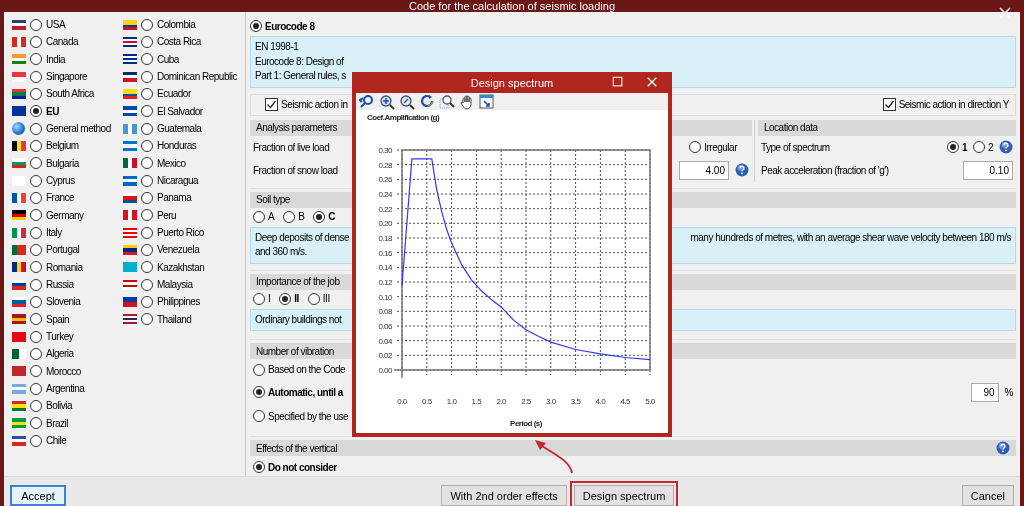 This screenshot has width=1024, height=506. I want to click on maximize-icon, so click(618, 82).